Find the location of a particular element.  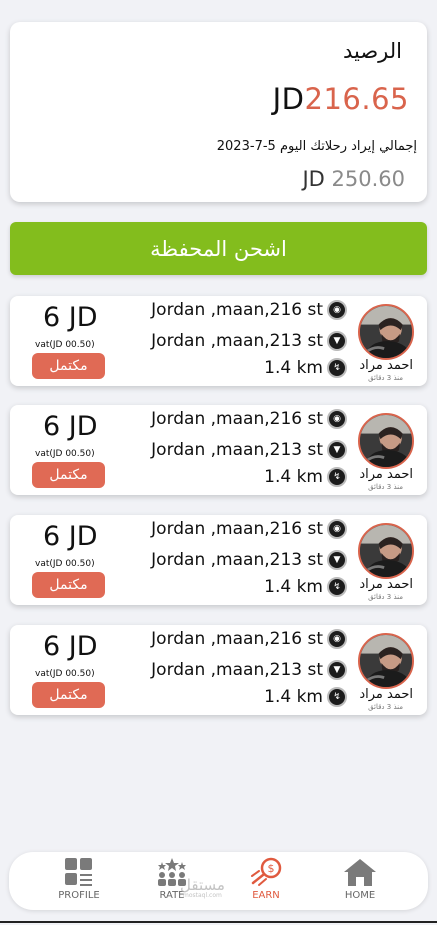

bottom-divider is located at coordinates (218, 922).